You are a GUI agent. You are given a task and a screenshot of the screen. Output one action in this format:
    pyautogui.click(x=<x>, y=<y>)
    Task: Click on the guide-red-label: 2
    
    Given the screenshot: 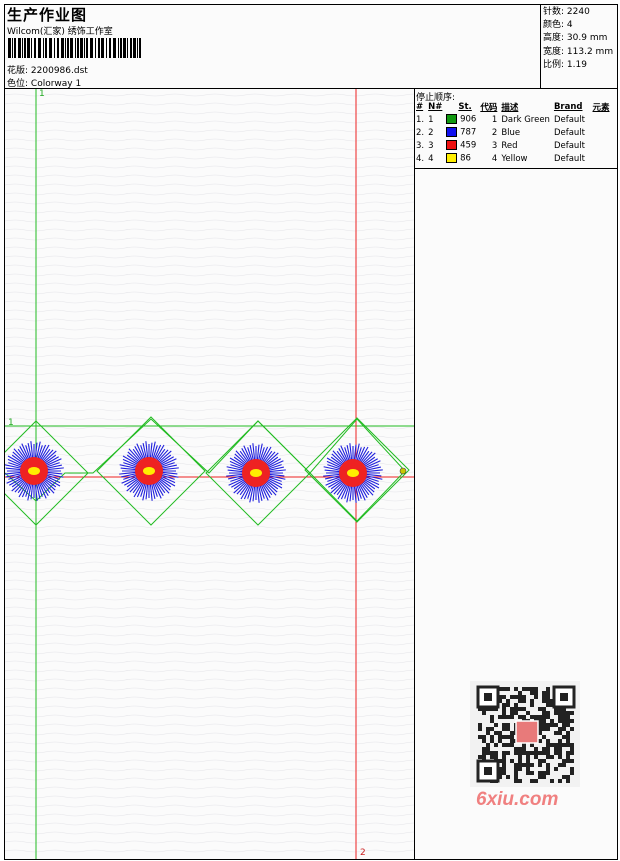 What is the action you would take?
    pyautogui.click(x=363, y=853)
    